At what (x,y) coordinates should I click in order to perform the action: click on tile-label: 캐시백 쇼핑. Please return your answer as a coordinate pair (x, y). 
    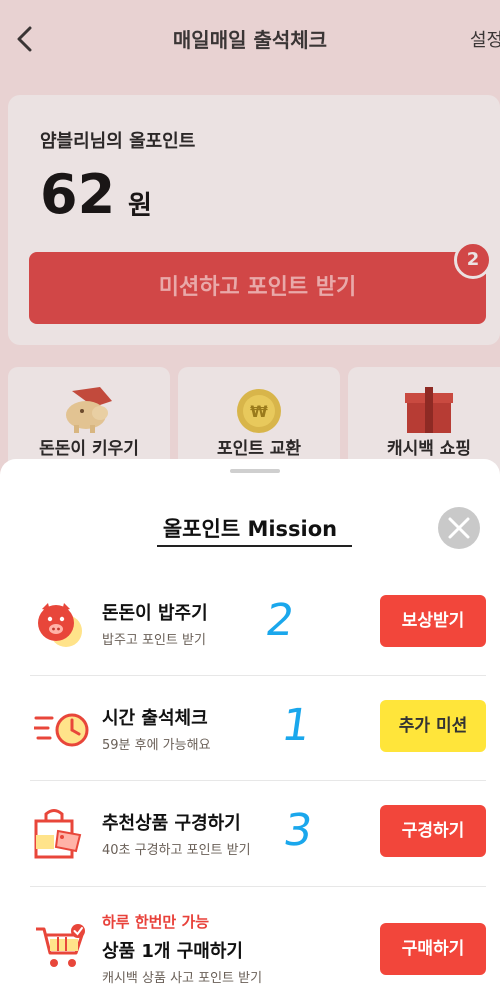
    Looking at the image, I should click on (429, 449).